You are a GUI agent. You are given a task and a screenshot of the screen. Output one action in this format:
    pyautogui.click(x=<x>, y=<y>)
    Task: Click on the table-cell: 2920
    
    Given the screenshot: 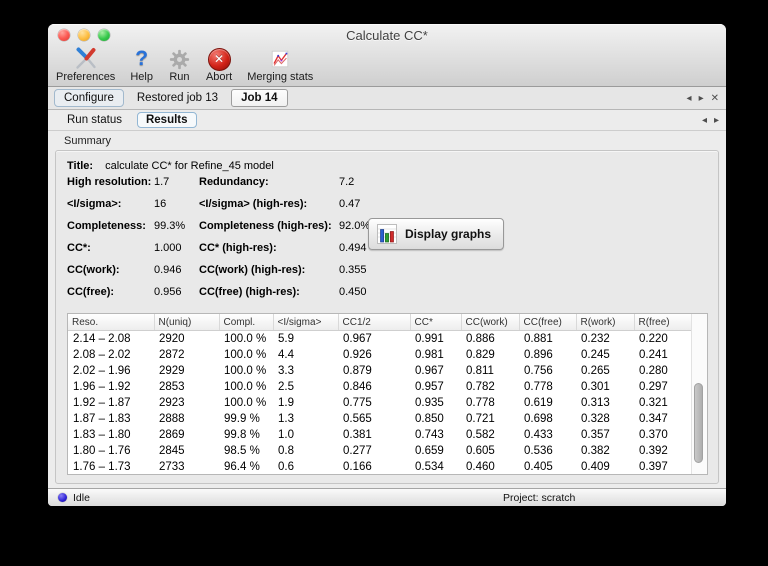 What is the action you would take?
    pyautogui.click(x=172, y=339)
    